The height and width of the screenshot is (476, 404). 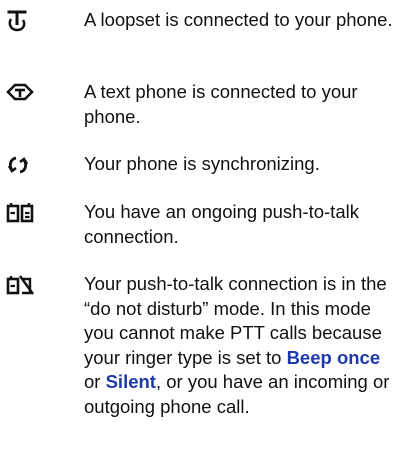 I want to click on legend-text-synchronizing: Your phone is synchronizing., so click(x=202, y=163).